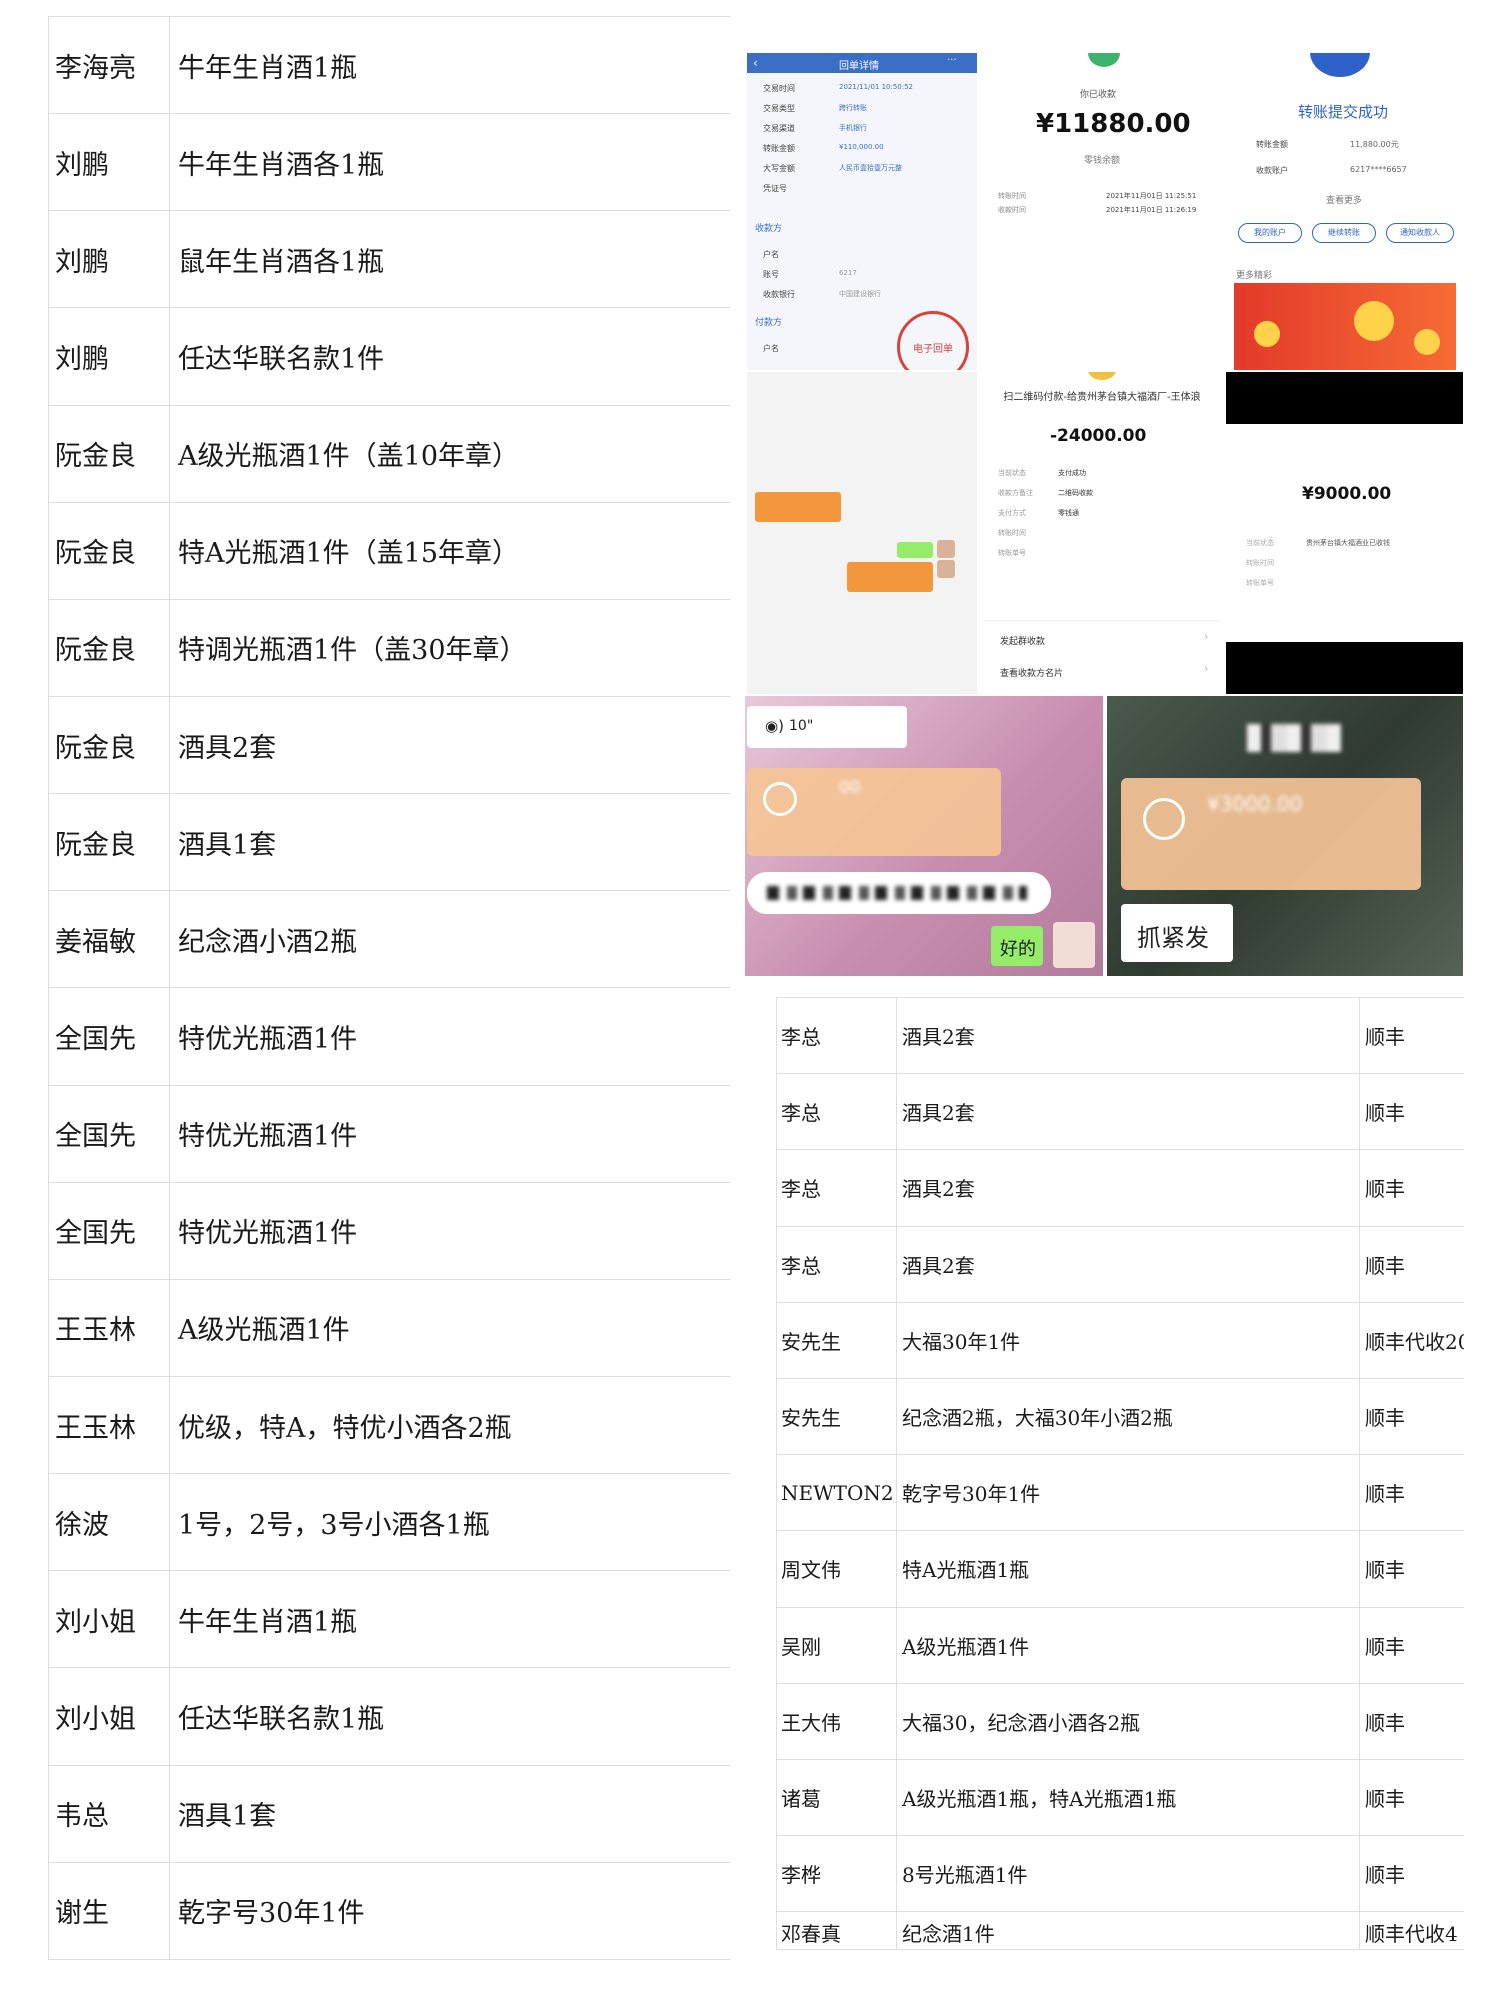 The width and height of the screenshot is (1500, 1999). I want to click on chevron-right-icon: ›, so click(1206, 636).